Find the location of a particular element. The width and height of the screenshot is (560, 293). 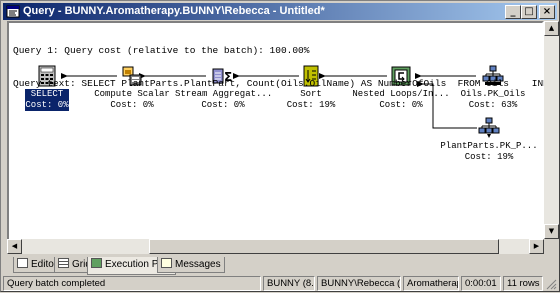

status-rows: 11 rows is located at coordinates (523, 283).